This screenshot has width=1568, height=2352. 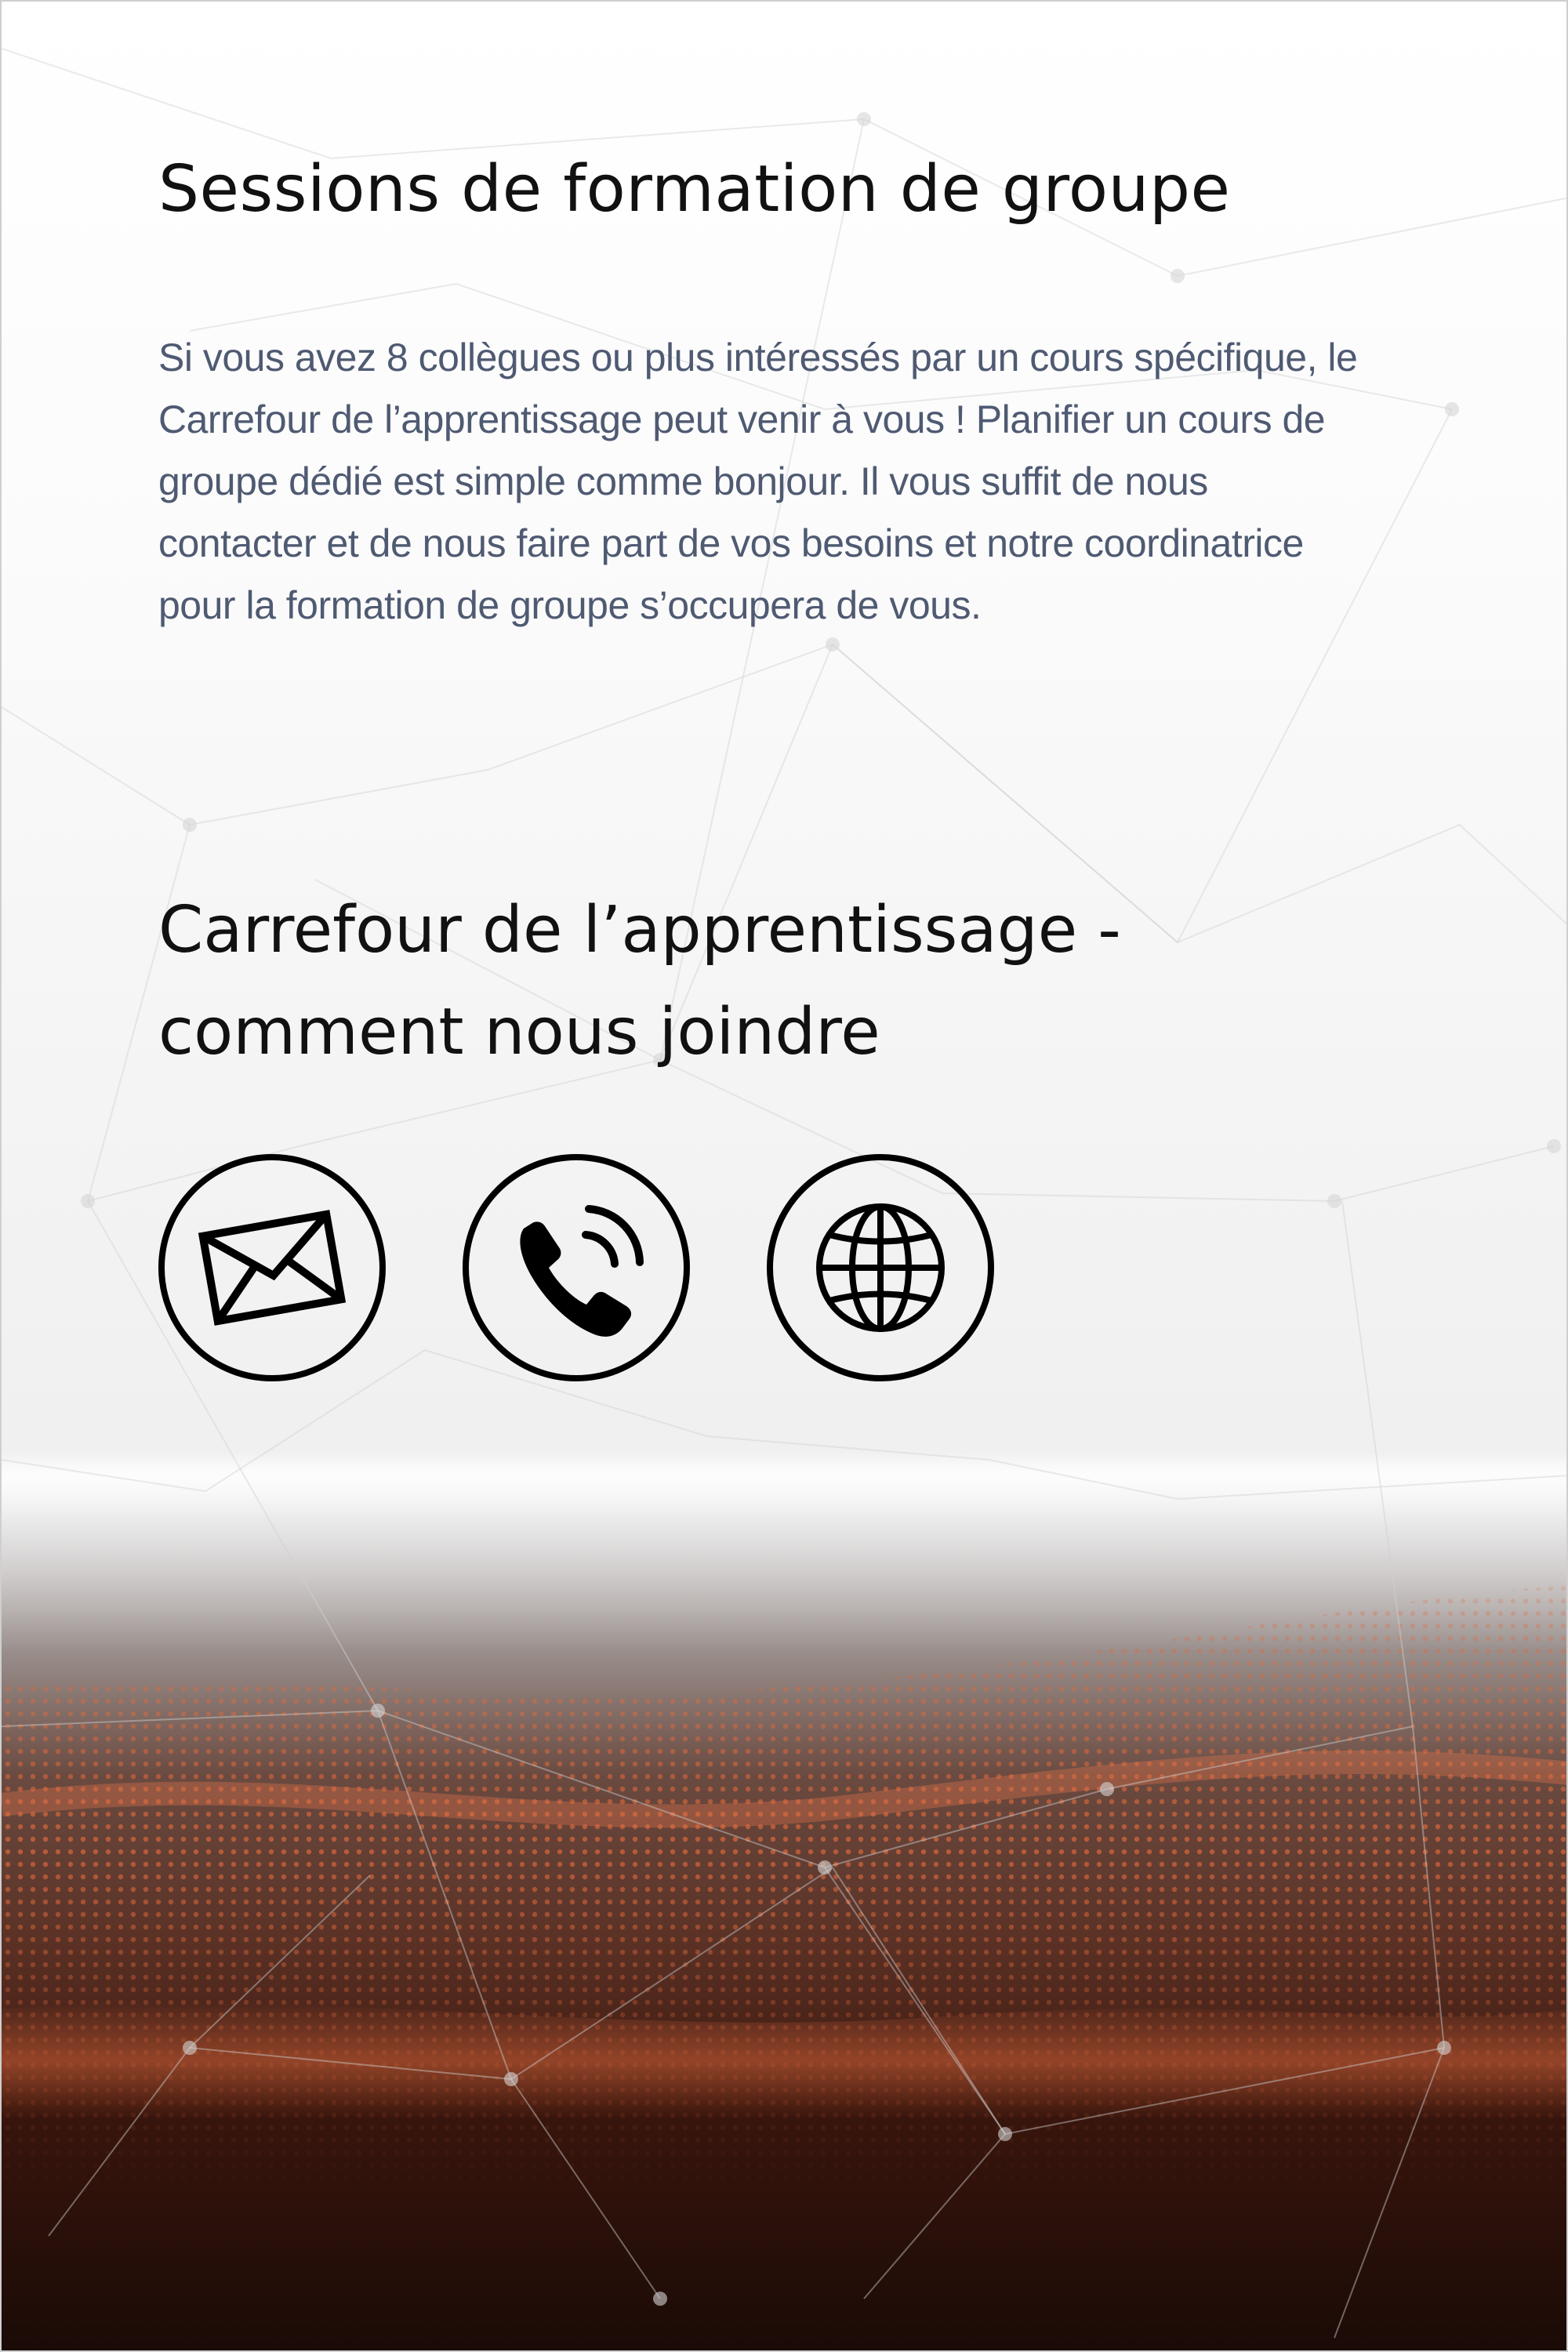 I want to click on email-button, so click(x=272, y=1267).